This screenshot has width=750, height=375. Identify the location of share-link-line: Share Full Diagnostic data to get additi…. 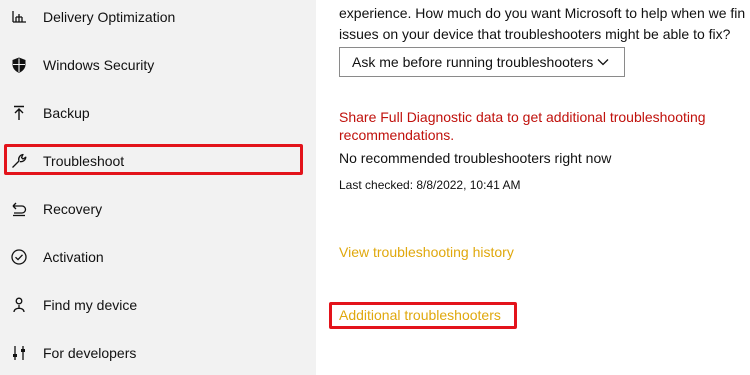
(522, 117).